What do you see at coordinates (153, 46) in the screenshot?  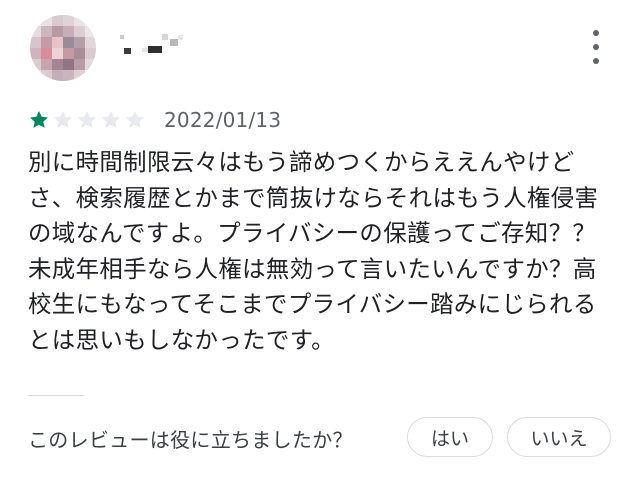 I see `reviewer-name-redacted` at bounding box center [153, 46].